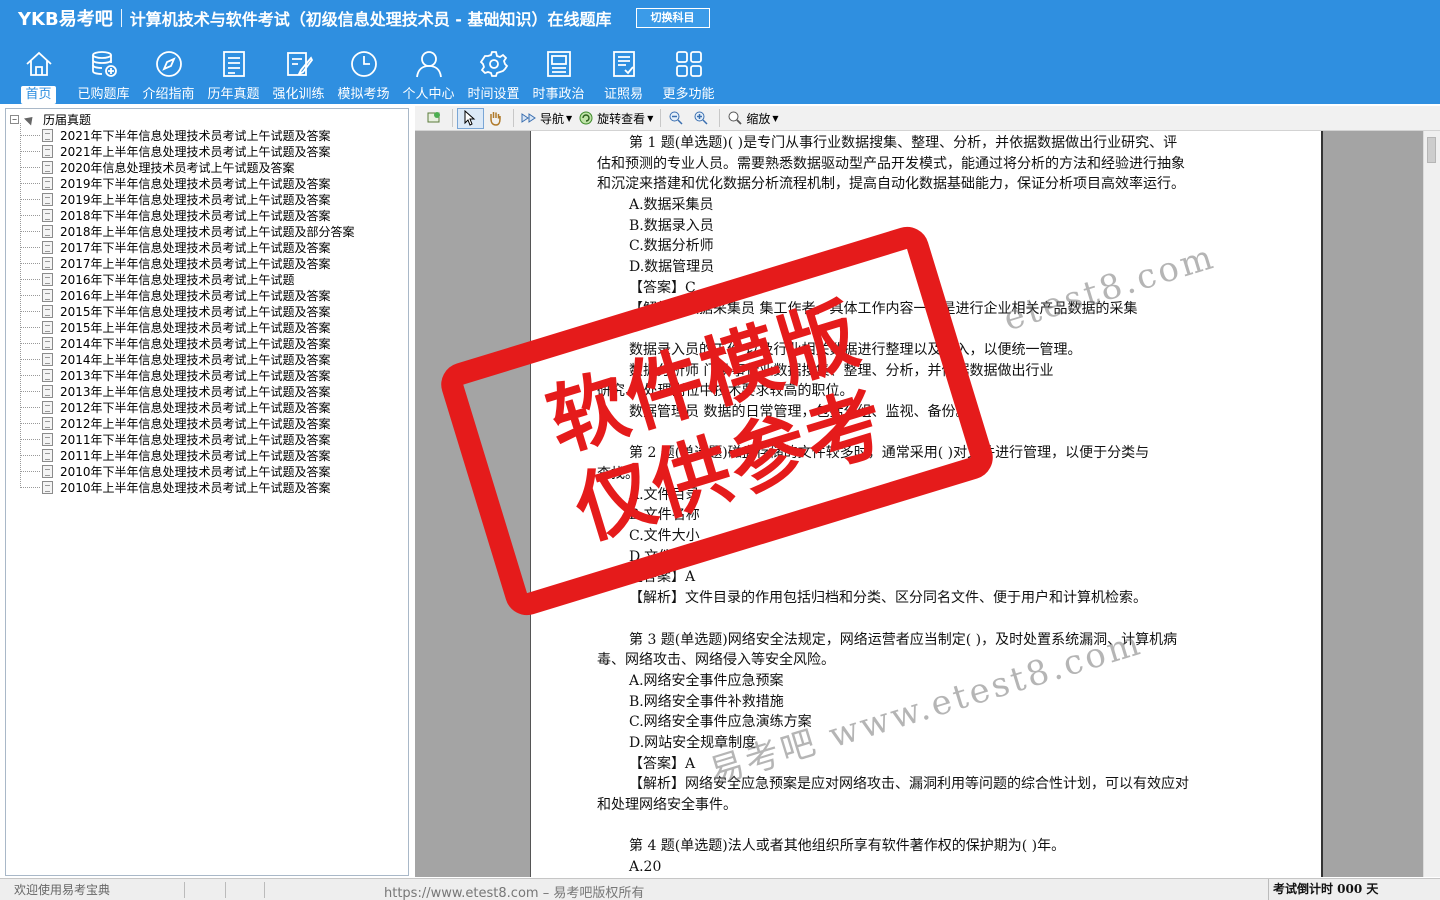  Describe the element at coordinates (621, 118) in the screenshot. I see `rotate-view-label: 旋转查看` at that location.